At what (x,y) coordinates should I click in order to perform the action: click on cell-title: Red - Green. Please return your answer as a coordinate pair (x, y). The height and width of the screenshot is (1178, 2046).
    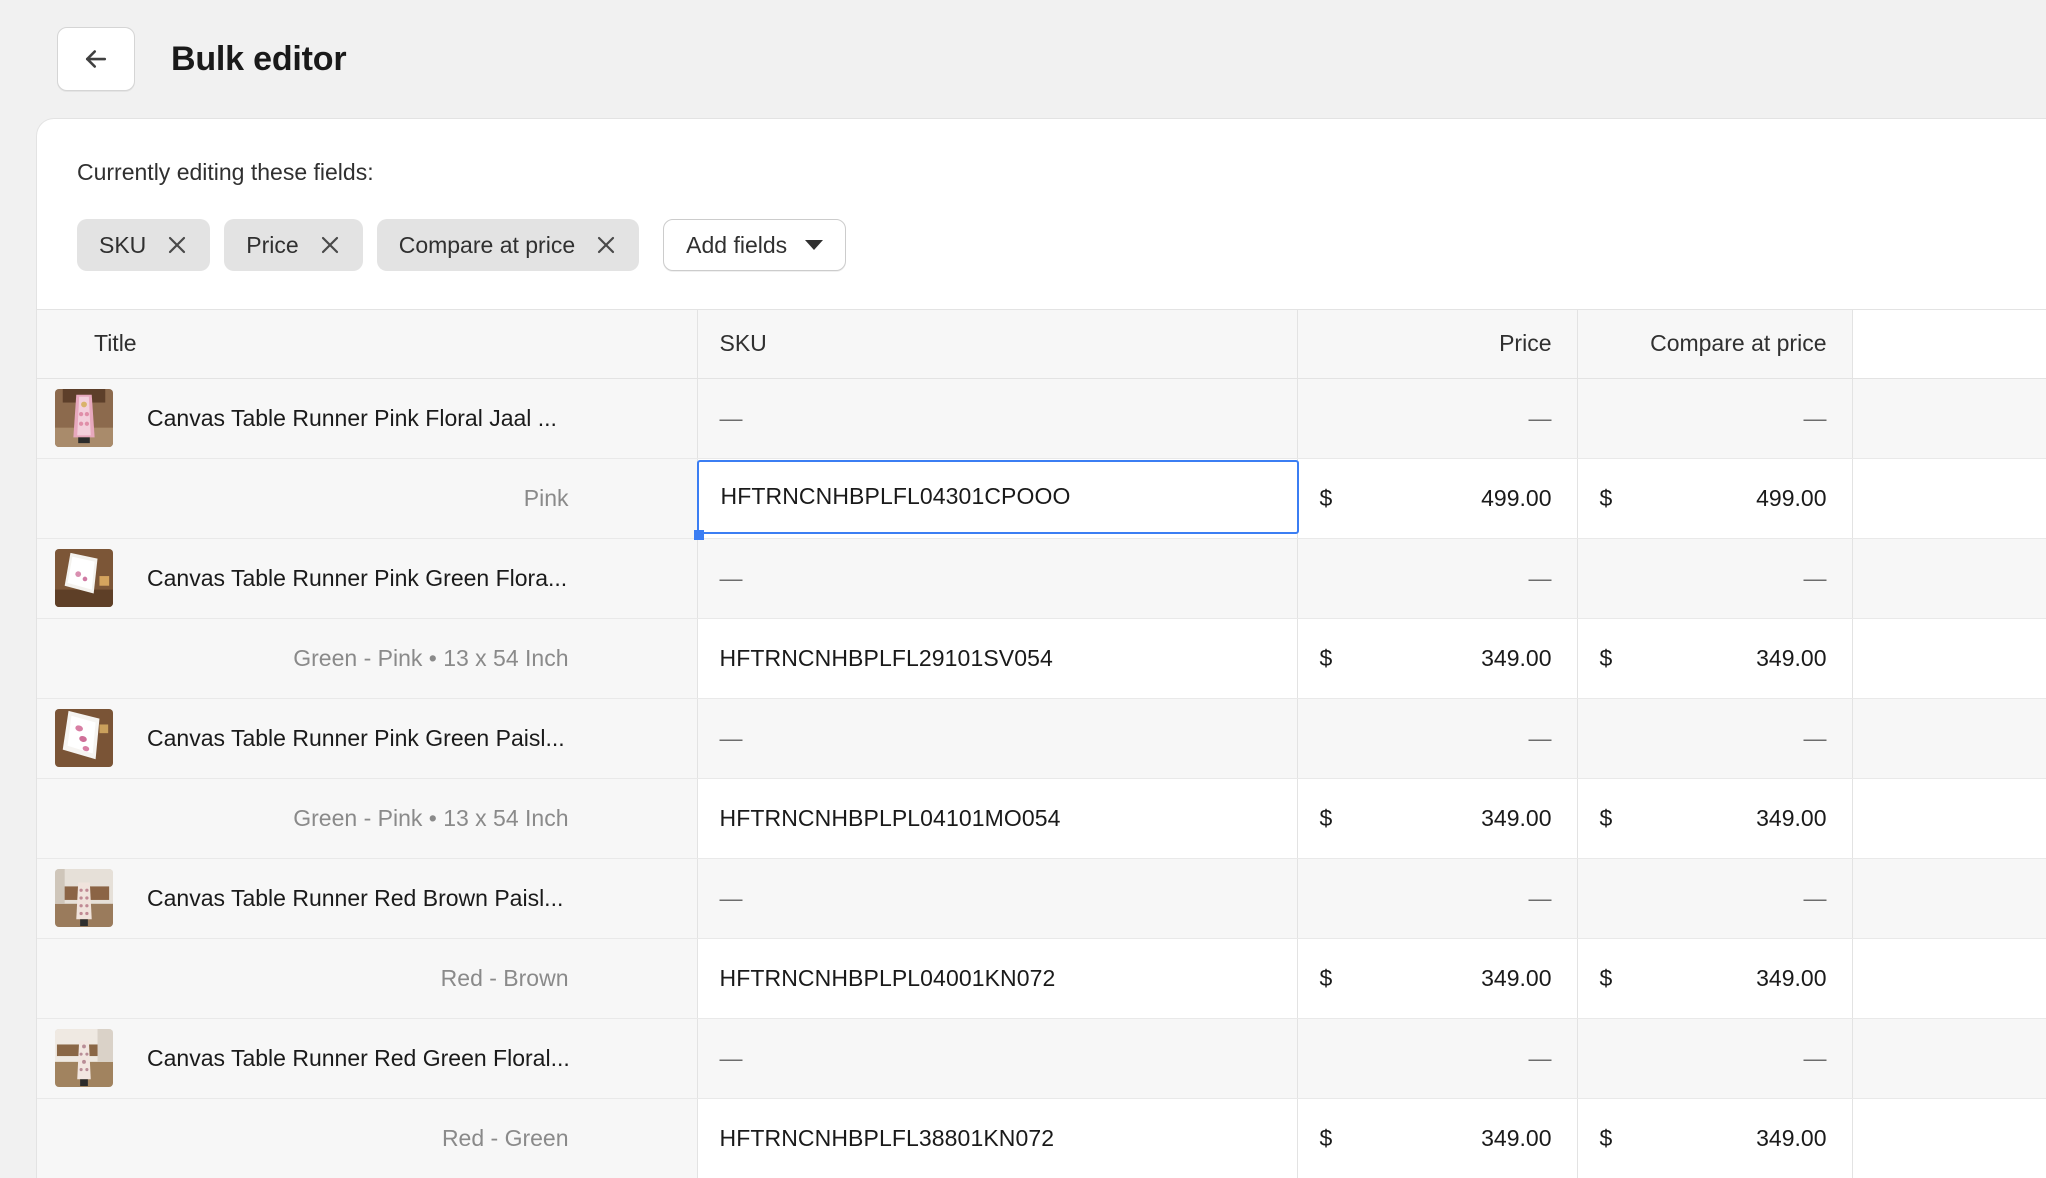
    Looking at the image, I should click on (367, 1138).